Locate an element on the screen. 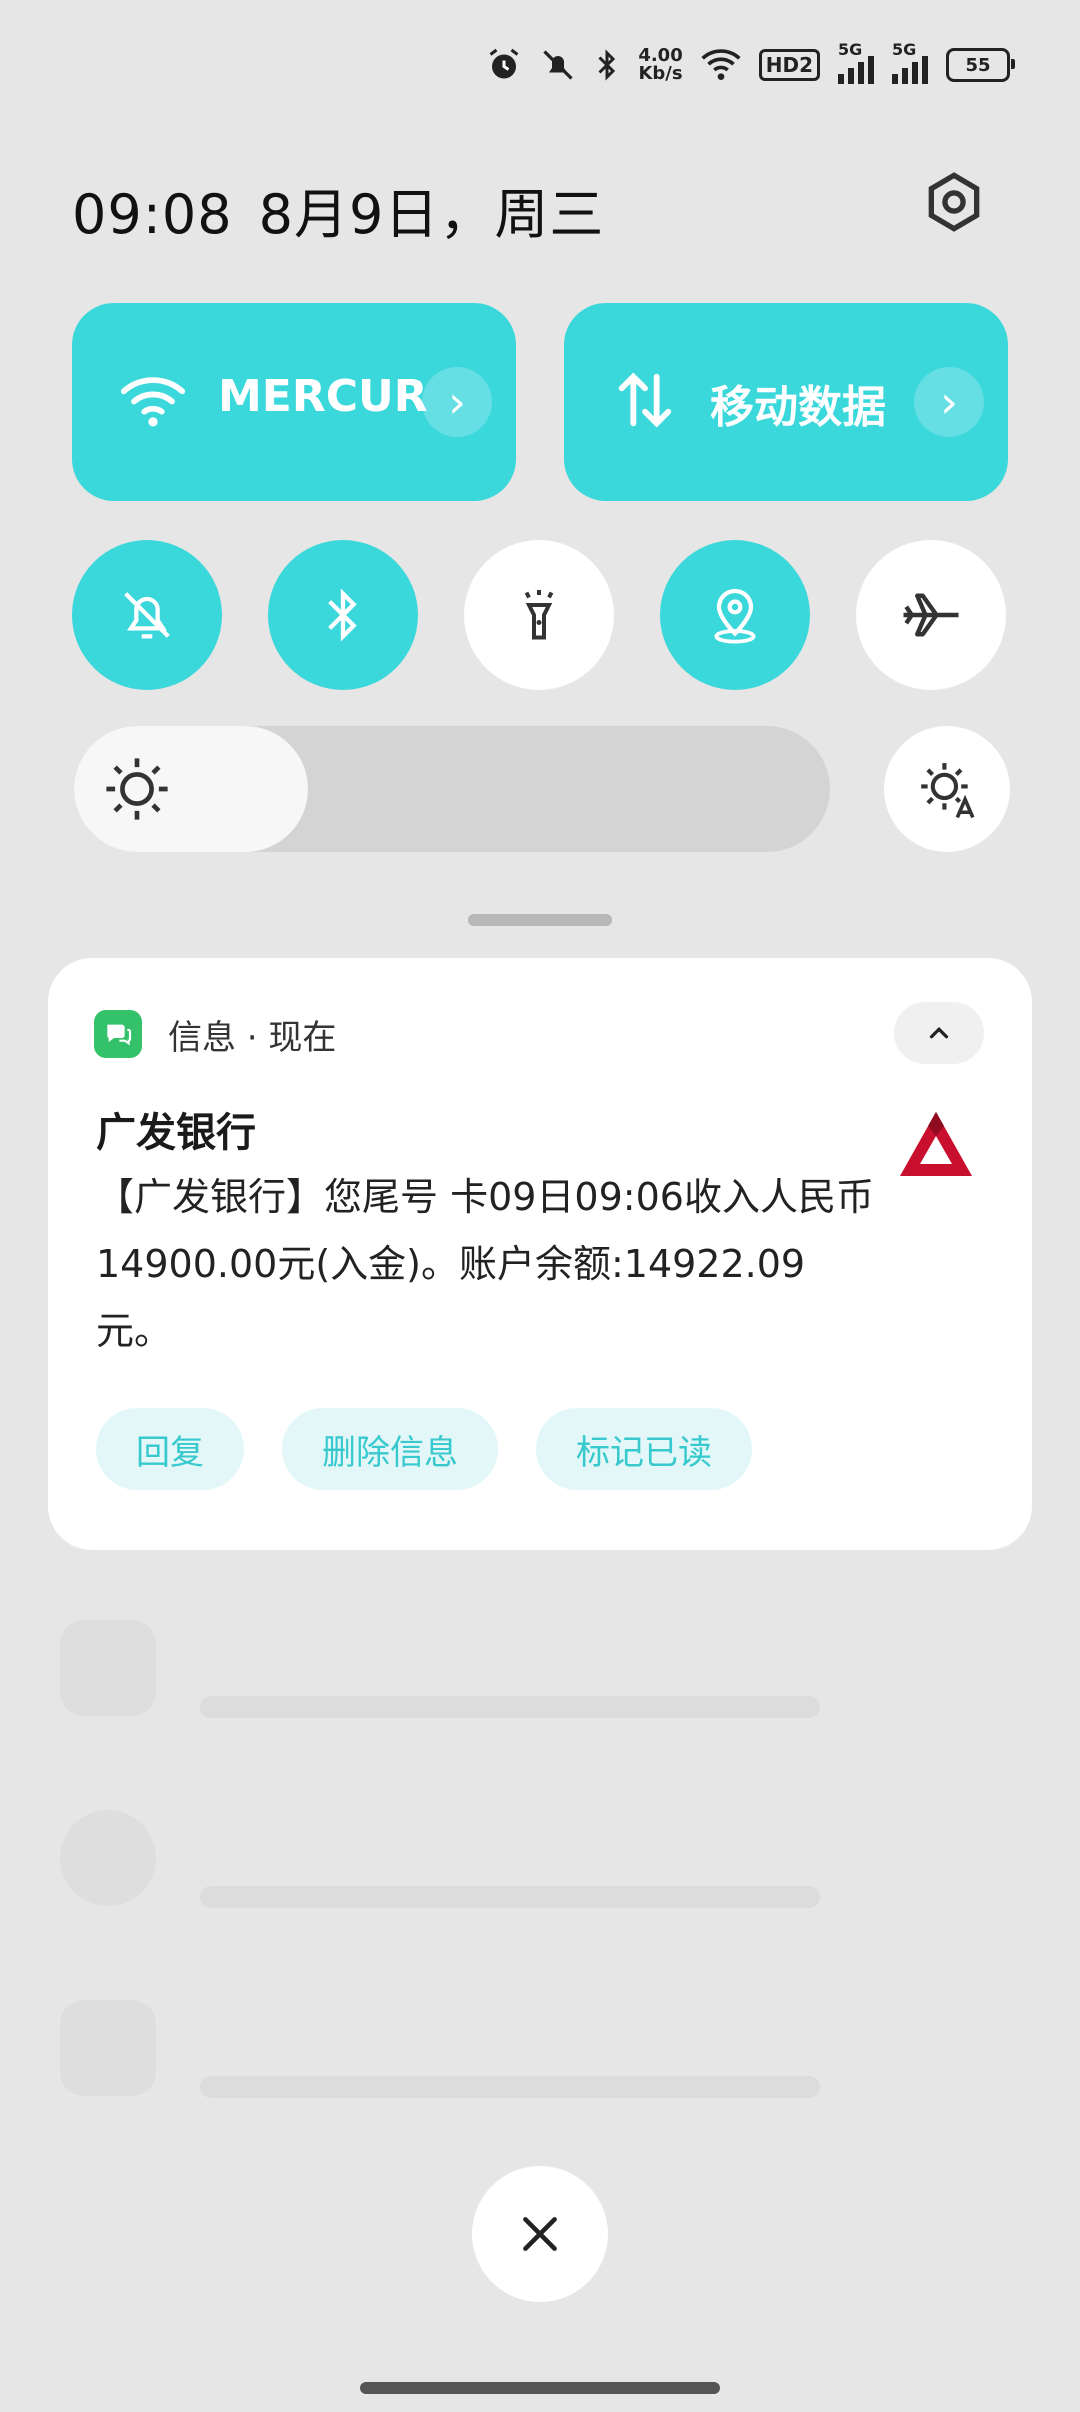  status-bar: 4.00 Kb/s HD2 5G 5G 55 is located at coordinates (750, 65).